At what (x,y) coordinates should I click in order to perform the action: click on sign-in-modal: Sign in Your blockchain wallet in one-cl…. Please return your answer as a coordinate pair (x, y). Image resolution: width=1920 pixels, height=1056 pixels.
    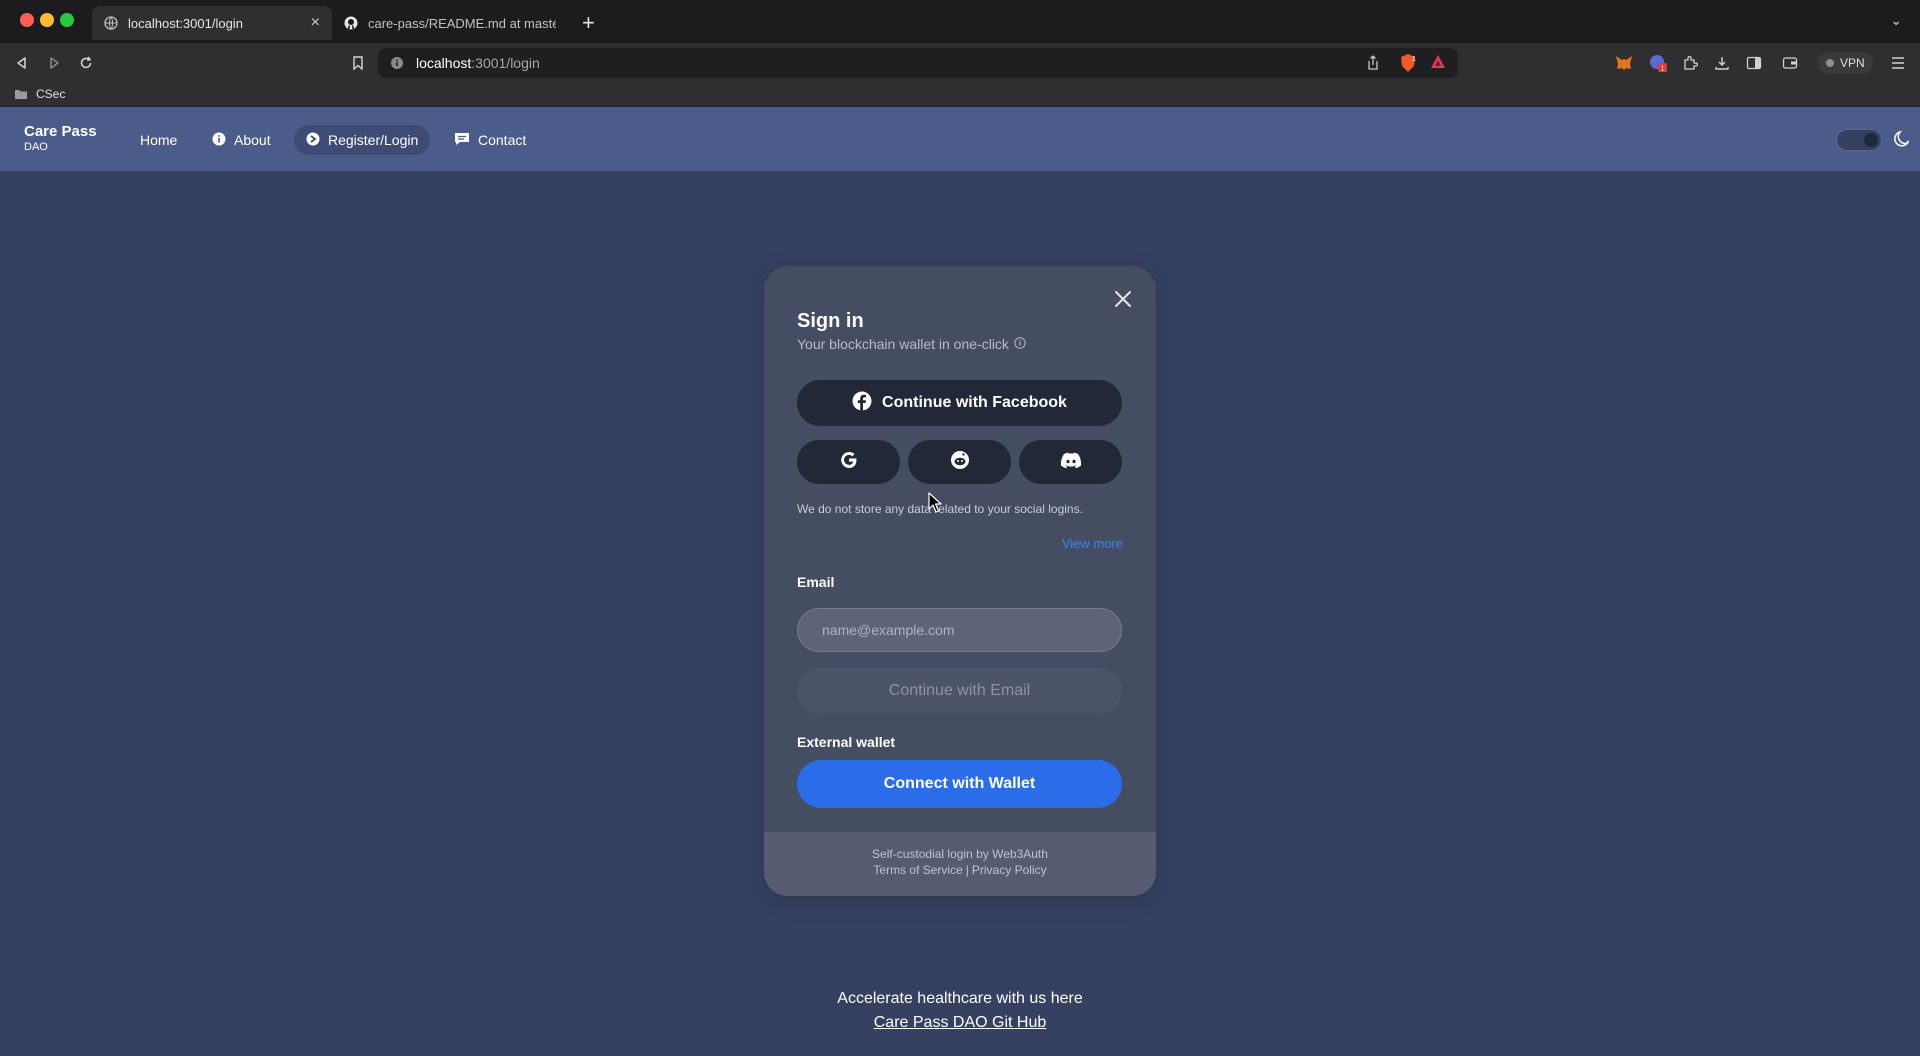
    Looking at the image, I should click on (960, 581).